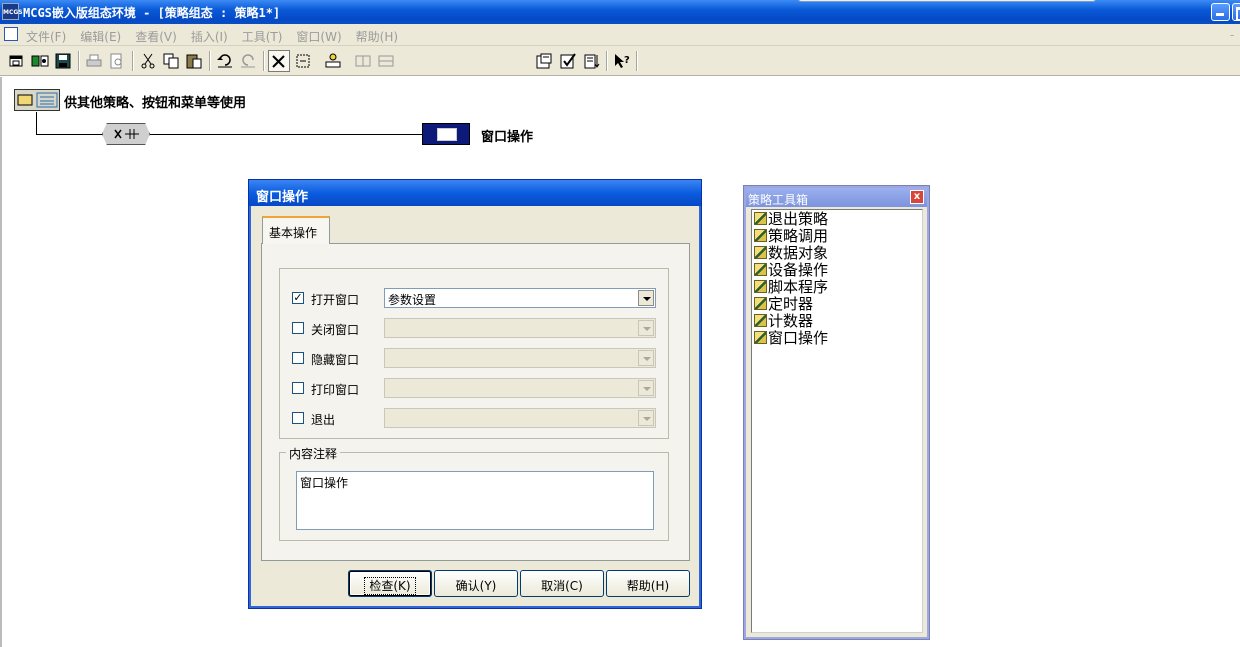 The height and width of the screenshot is (647, 1240). What do you see at coordinates (1236, 12) in the screenshot?
I see `maximize-button` at bounding box center [1236, 12].